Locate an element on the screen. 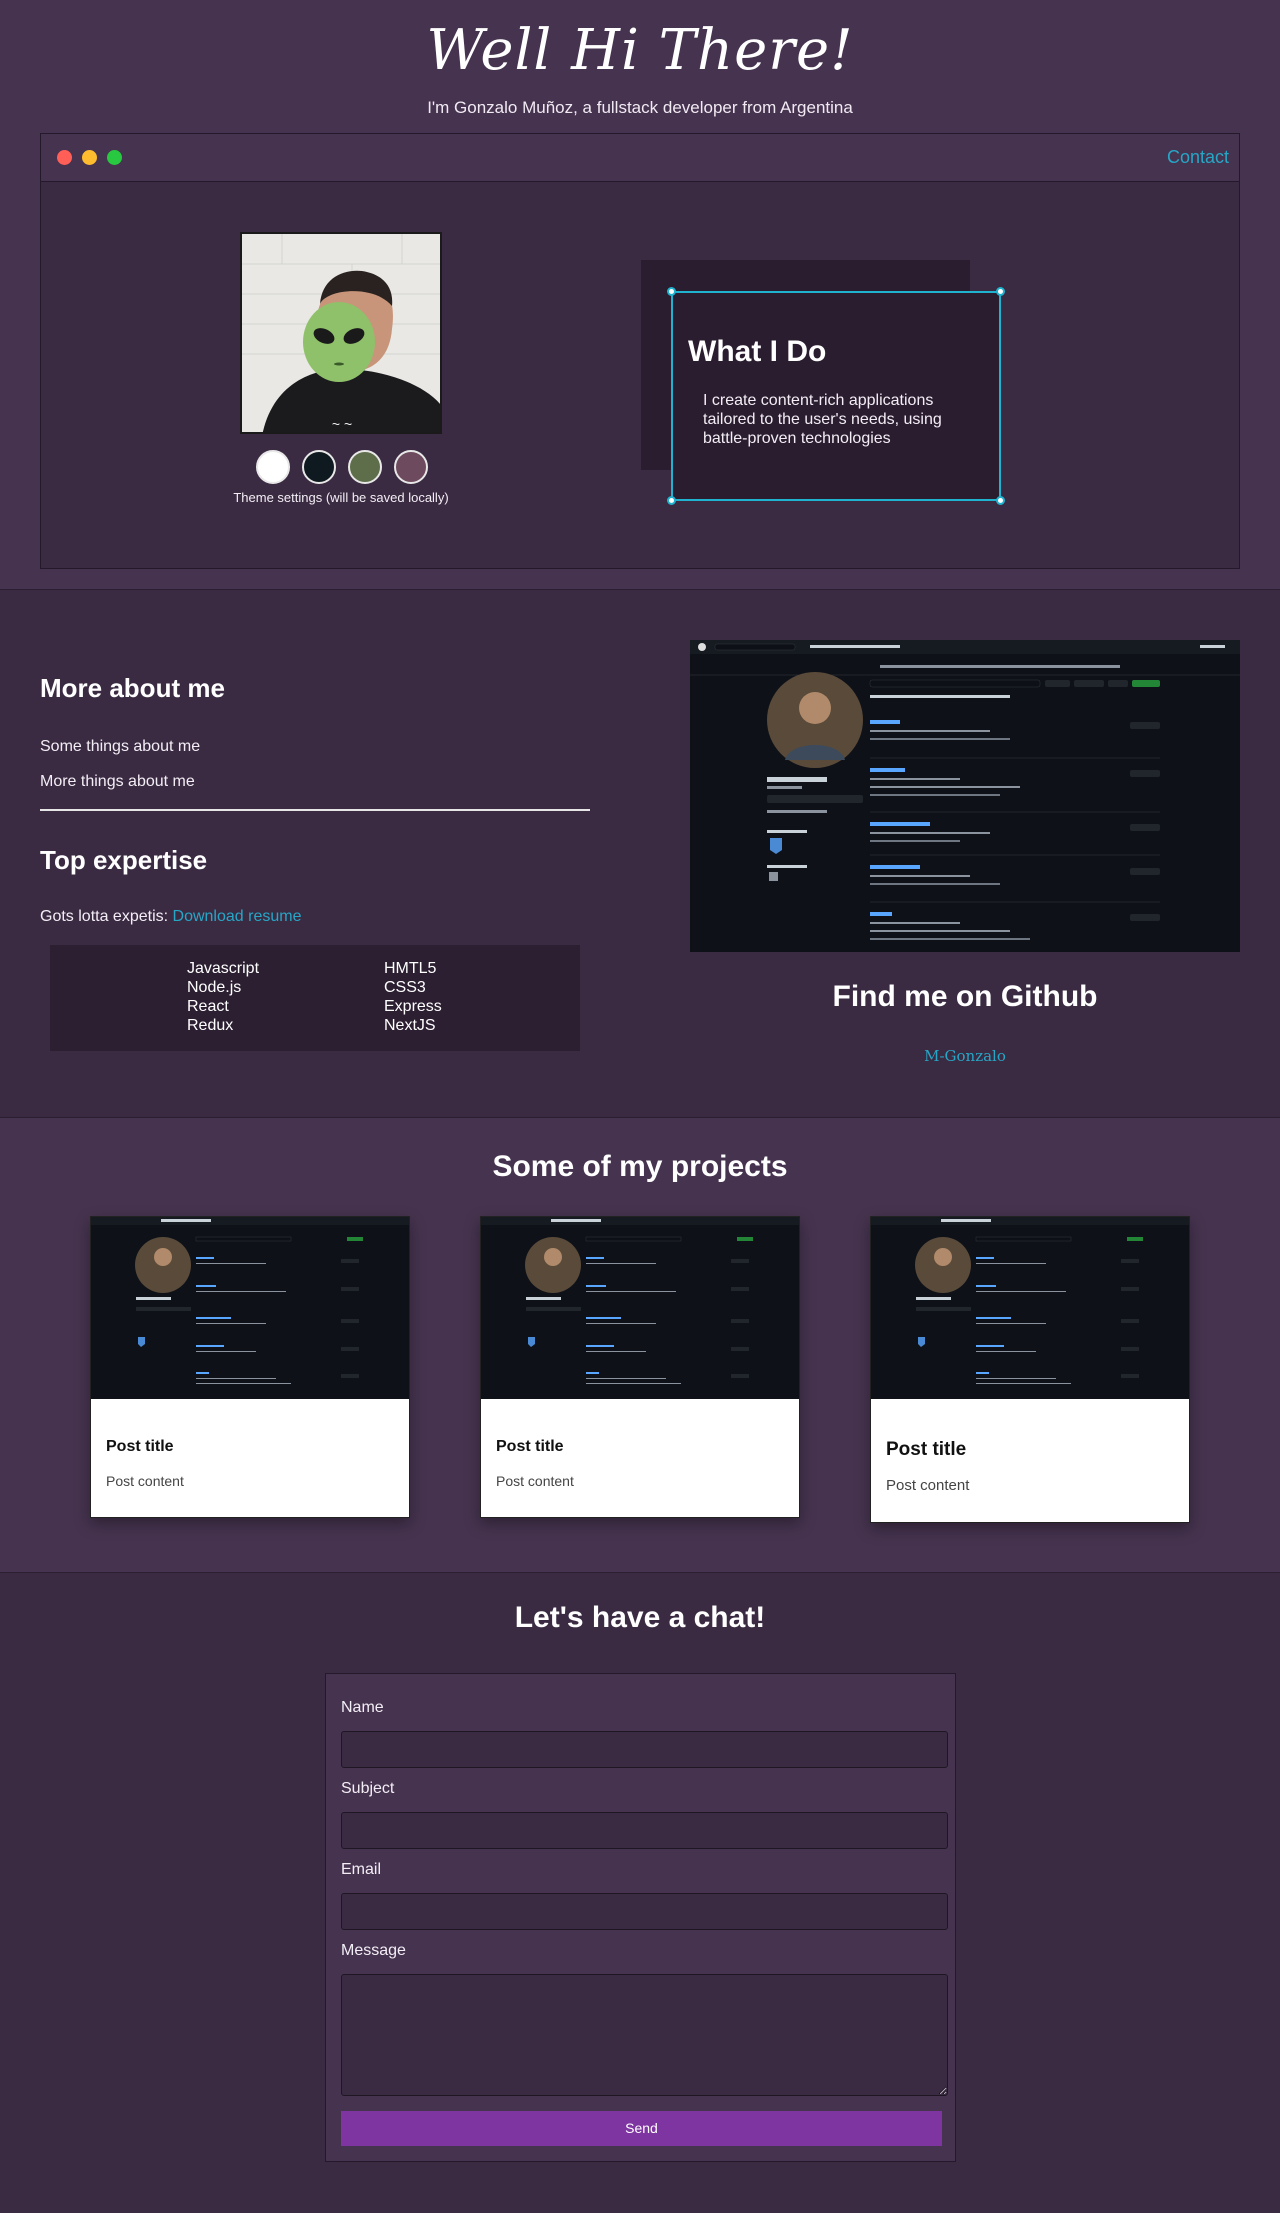  github-title: Find me on Github is located at coordinates (965, 996).